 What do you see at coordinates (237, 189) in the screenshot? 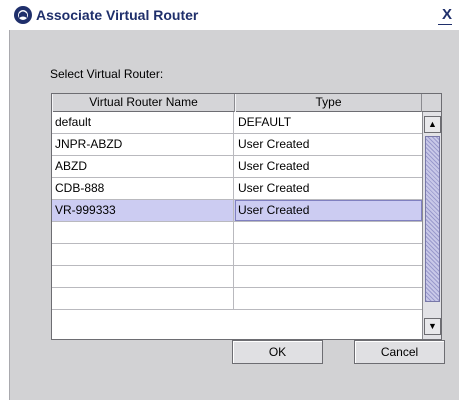
I see `table-row: CDB-888 User Created` at bounding box center [237, 189].